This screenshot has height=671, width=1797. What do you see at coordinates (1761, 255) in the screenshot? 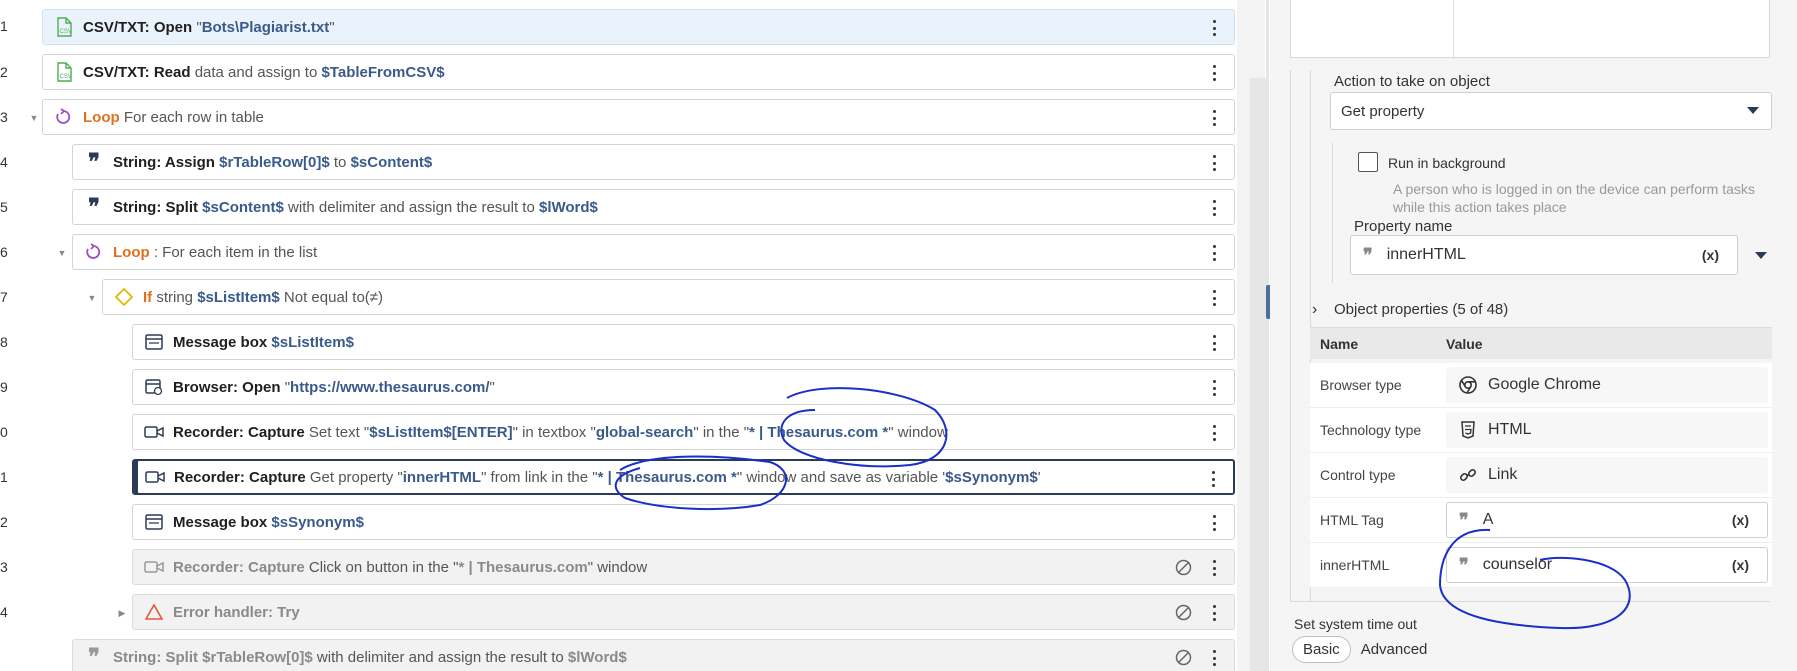
I see `chevron-down-icon` at bounding box center [1761, 255].